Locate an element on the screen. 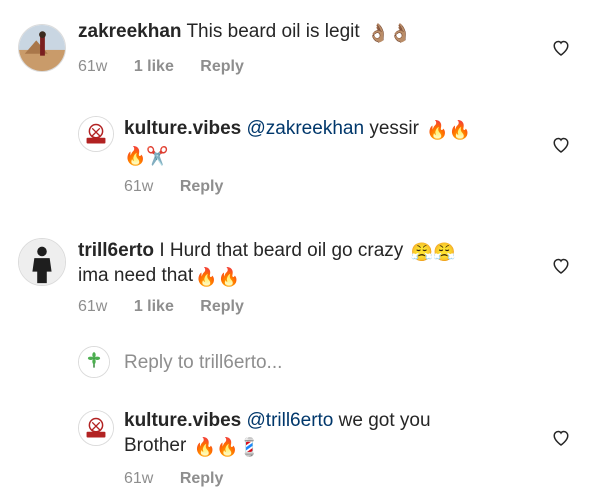 This screenshot has height=496, width=600. profile-photo-desert-icon is located at coordinates (42, 48).